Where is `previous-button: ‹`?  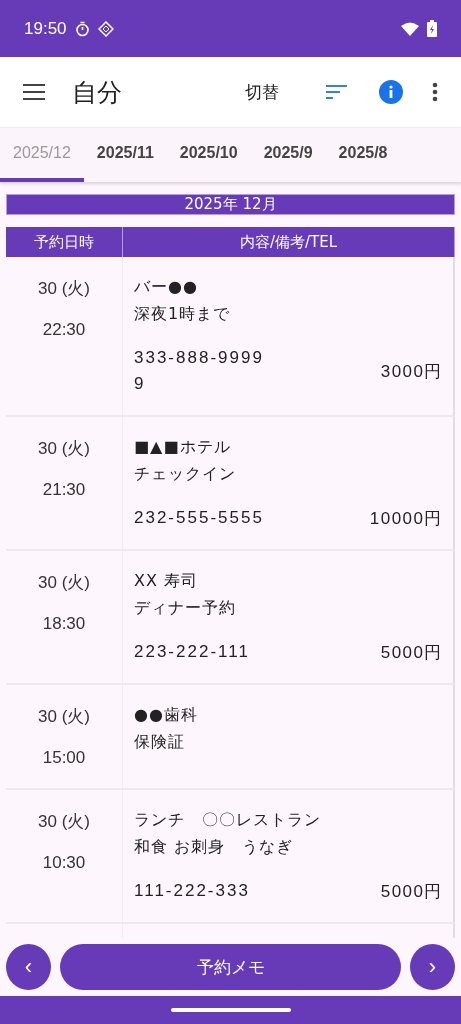
previous-button: ‹ is located at coordinates (28, 967).